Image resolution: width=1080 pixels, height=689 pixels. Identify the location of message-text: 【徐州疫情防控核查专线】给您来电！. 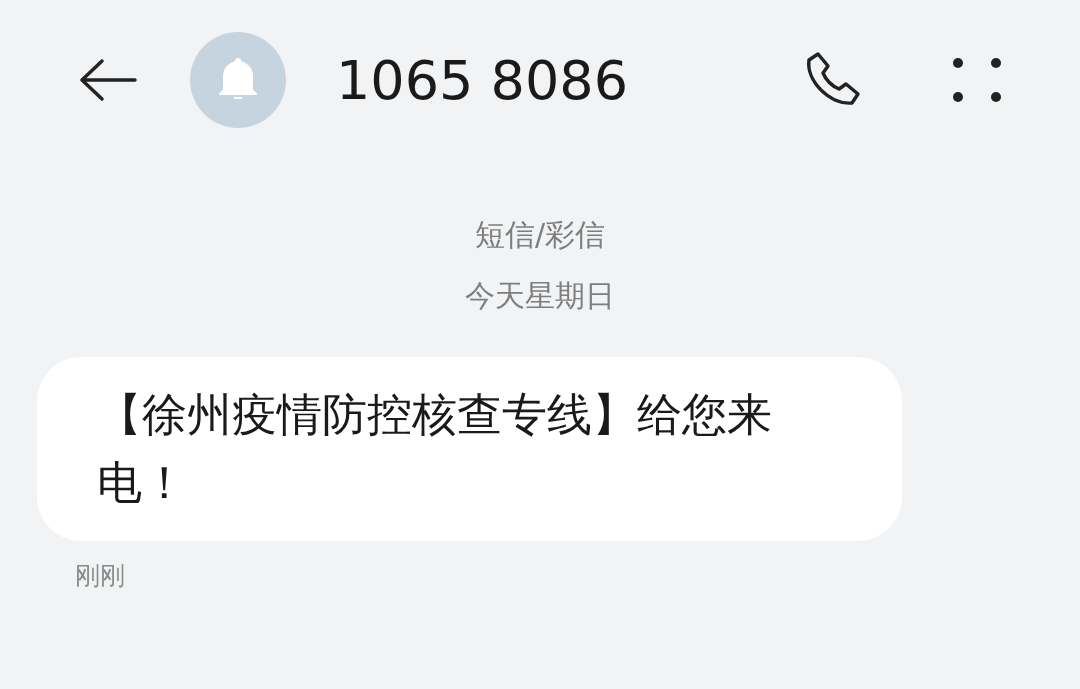
(435, 449).